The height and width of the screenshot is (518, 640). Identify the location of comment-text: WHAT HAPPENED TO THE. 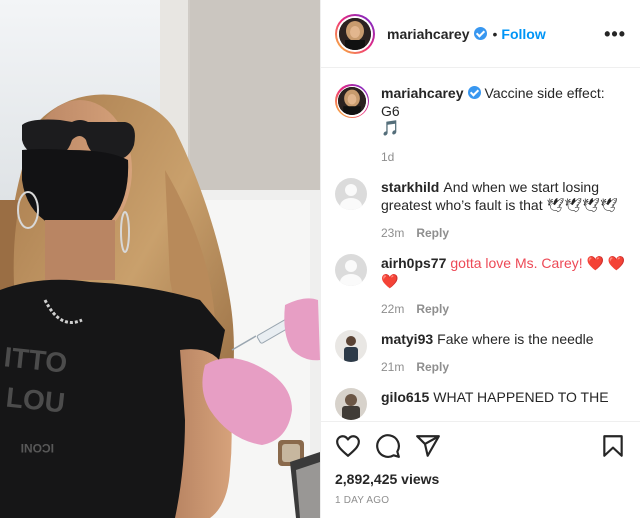
(521, 397).